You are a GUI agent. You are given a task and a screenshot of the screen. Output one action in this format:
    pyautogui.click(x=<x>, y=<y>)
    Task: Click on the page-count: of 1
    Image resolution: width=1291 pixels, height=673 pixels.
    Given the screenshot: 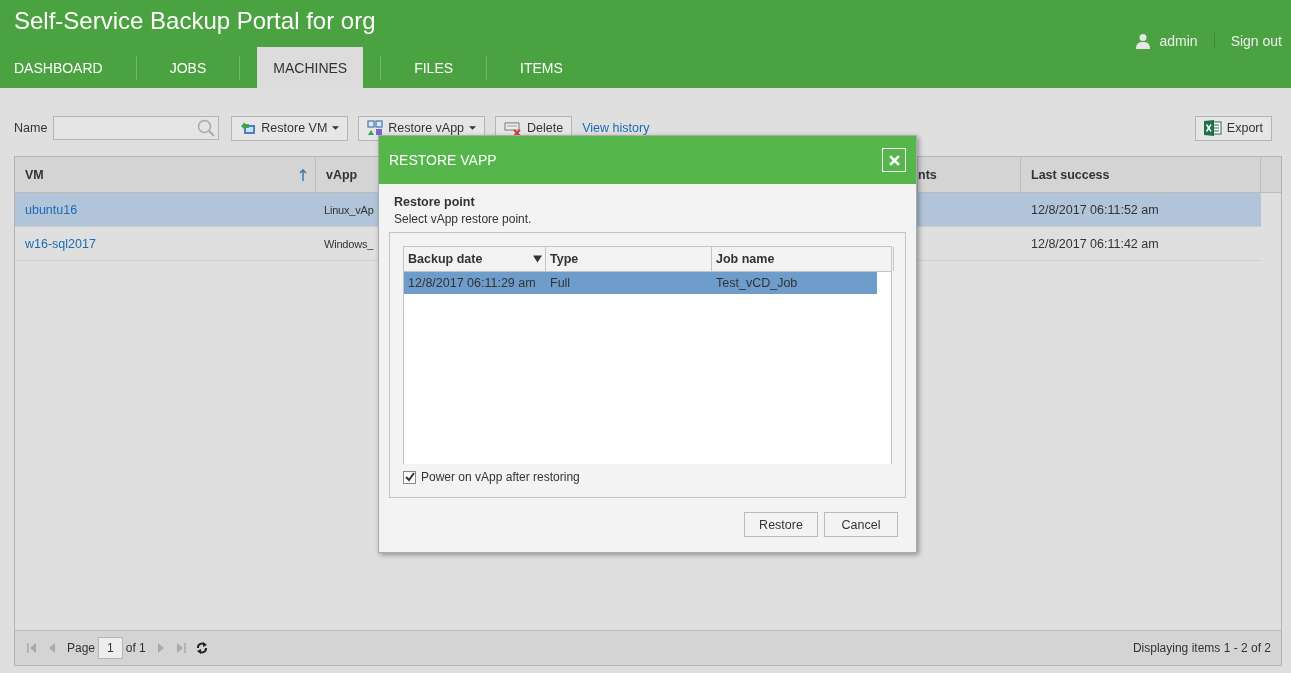 What is the action you would take?
    pyautogui.click(x=135, y=648)
    